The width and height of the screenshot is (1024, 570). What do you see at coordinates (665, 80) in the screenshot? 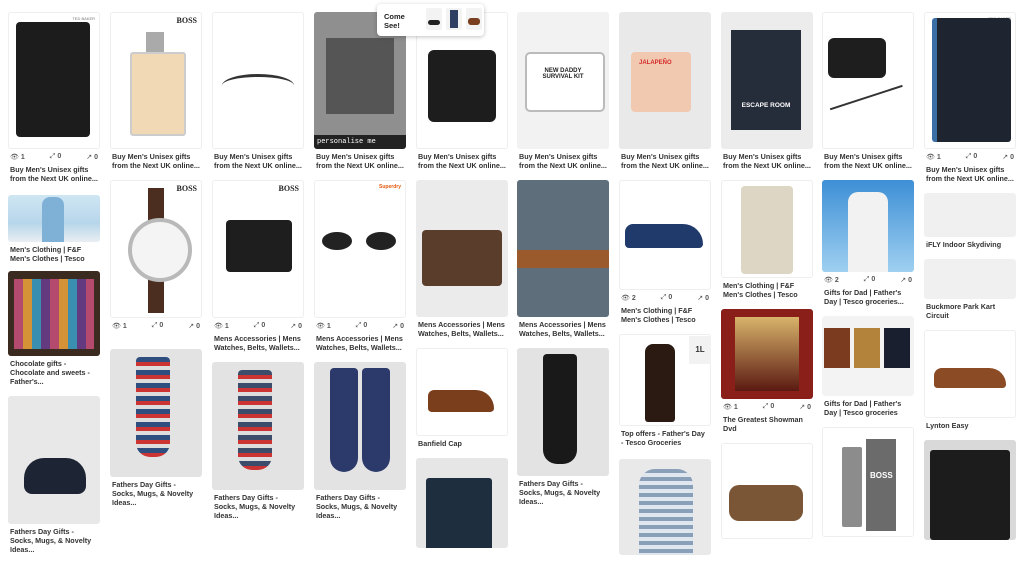
I see `pin-image: JALAPEÑO` at bounding box center [665, 80].